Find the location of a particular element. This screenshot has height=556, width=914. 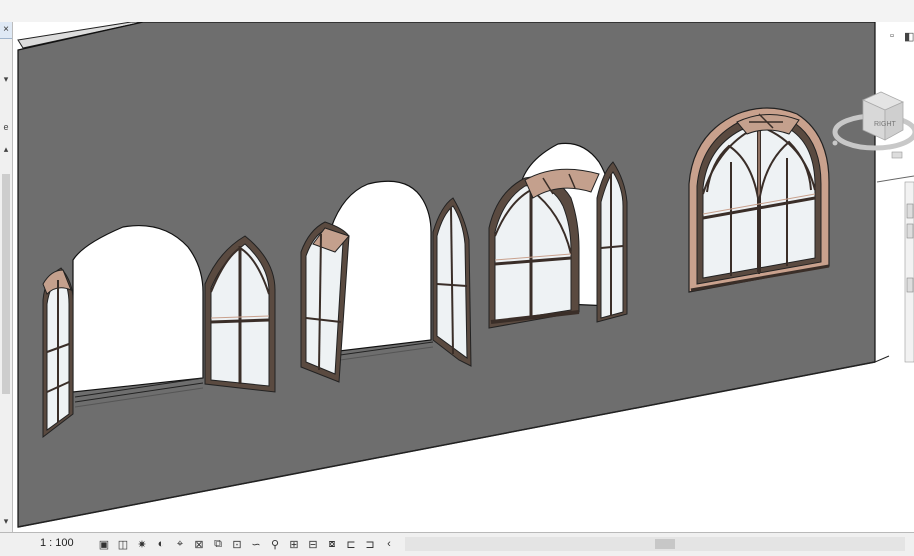

property-label-glyph: e is located at coordinates (6, 127).